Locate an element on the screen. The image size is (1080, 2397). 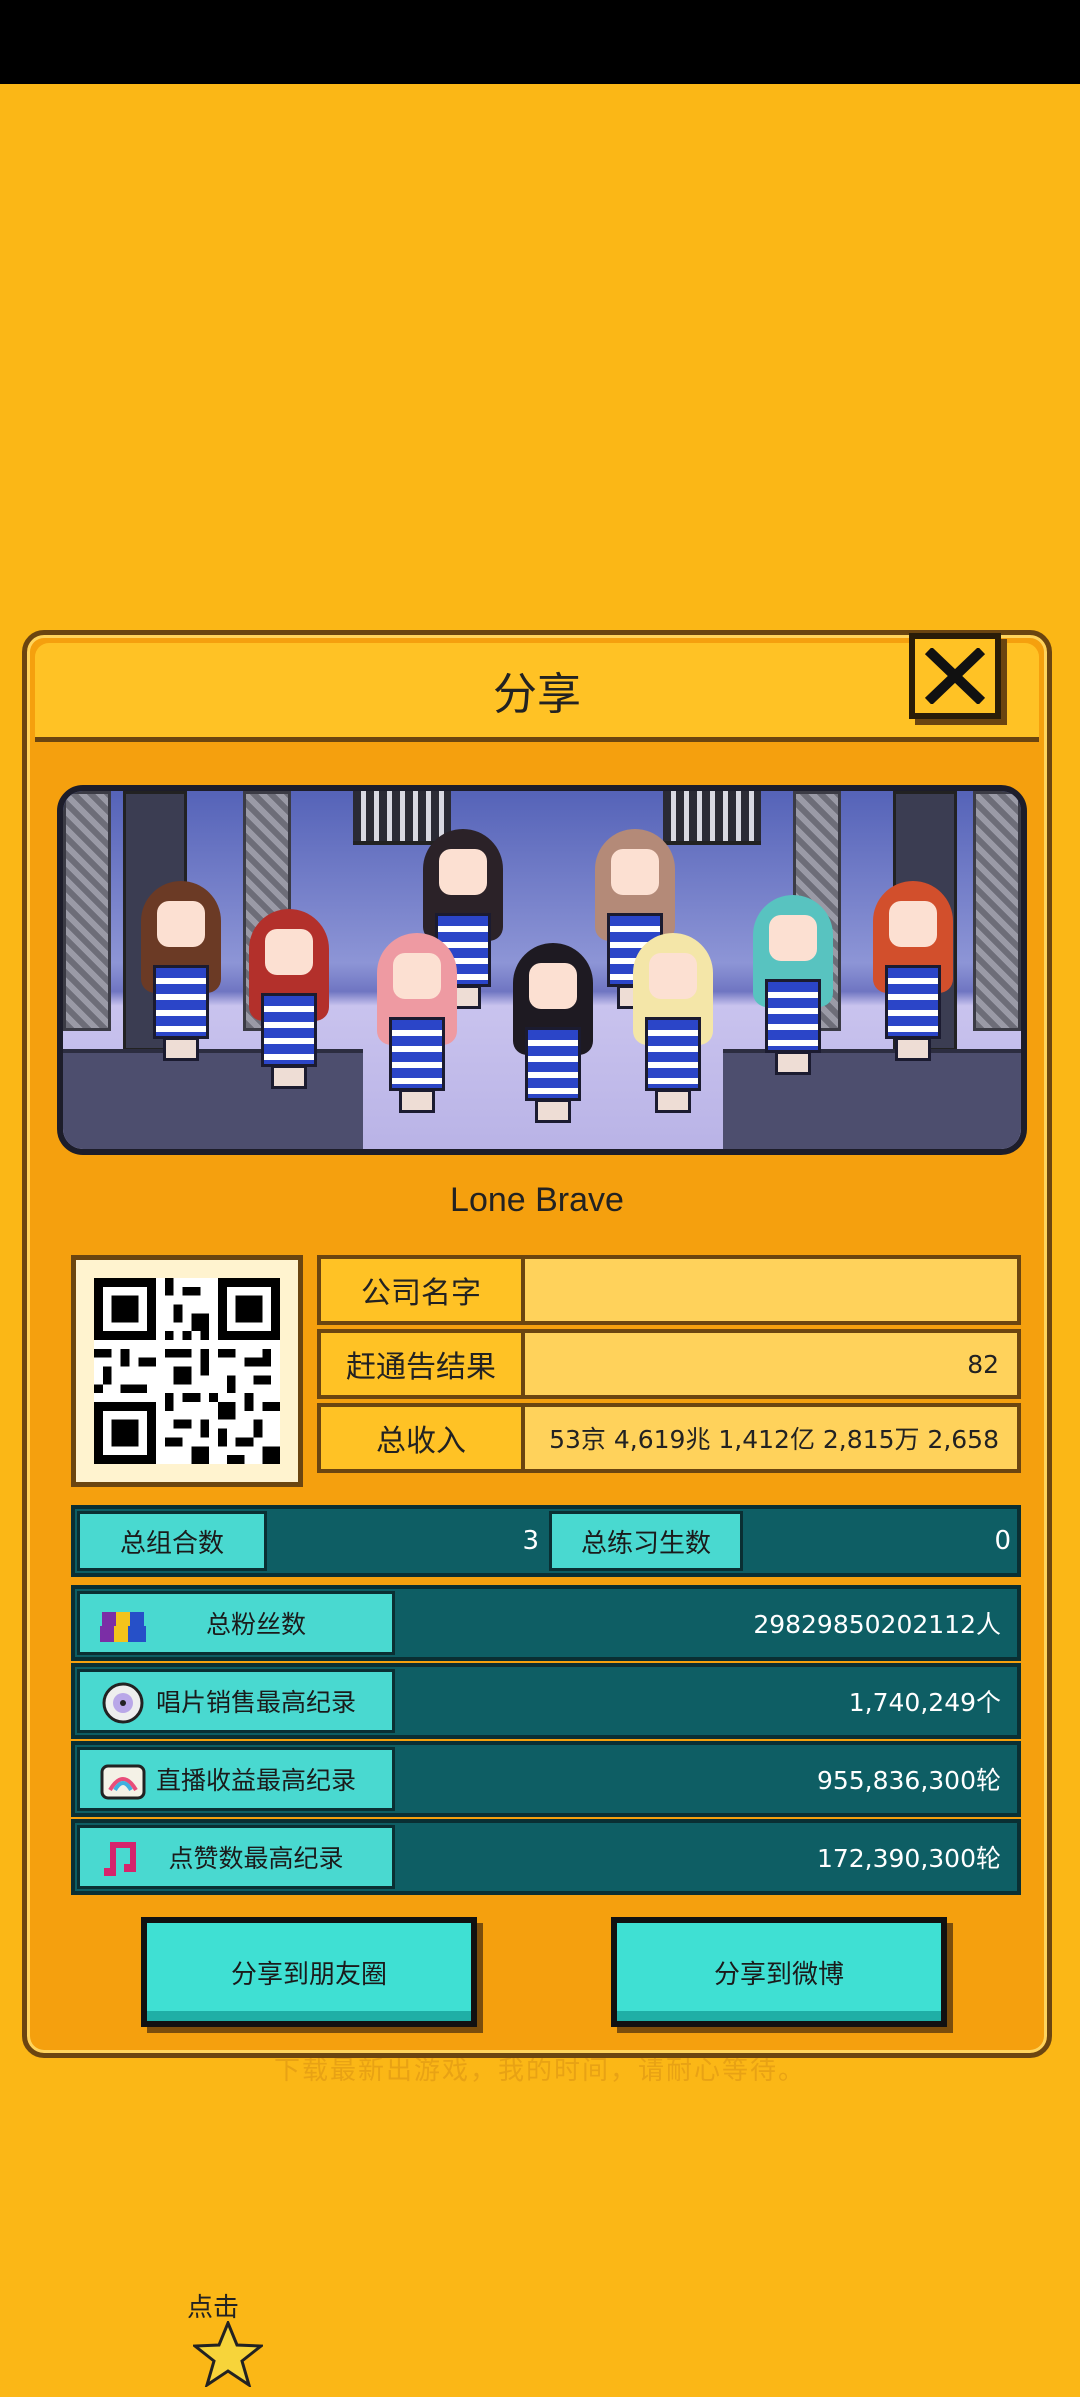
qr-code-image is located at coordinates (187, 1371).